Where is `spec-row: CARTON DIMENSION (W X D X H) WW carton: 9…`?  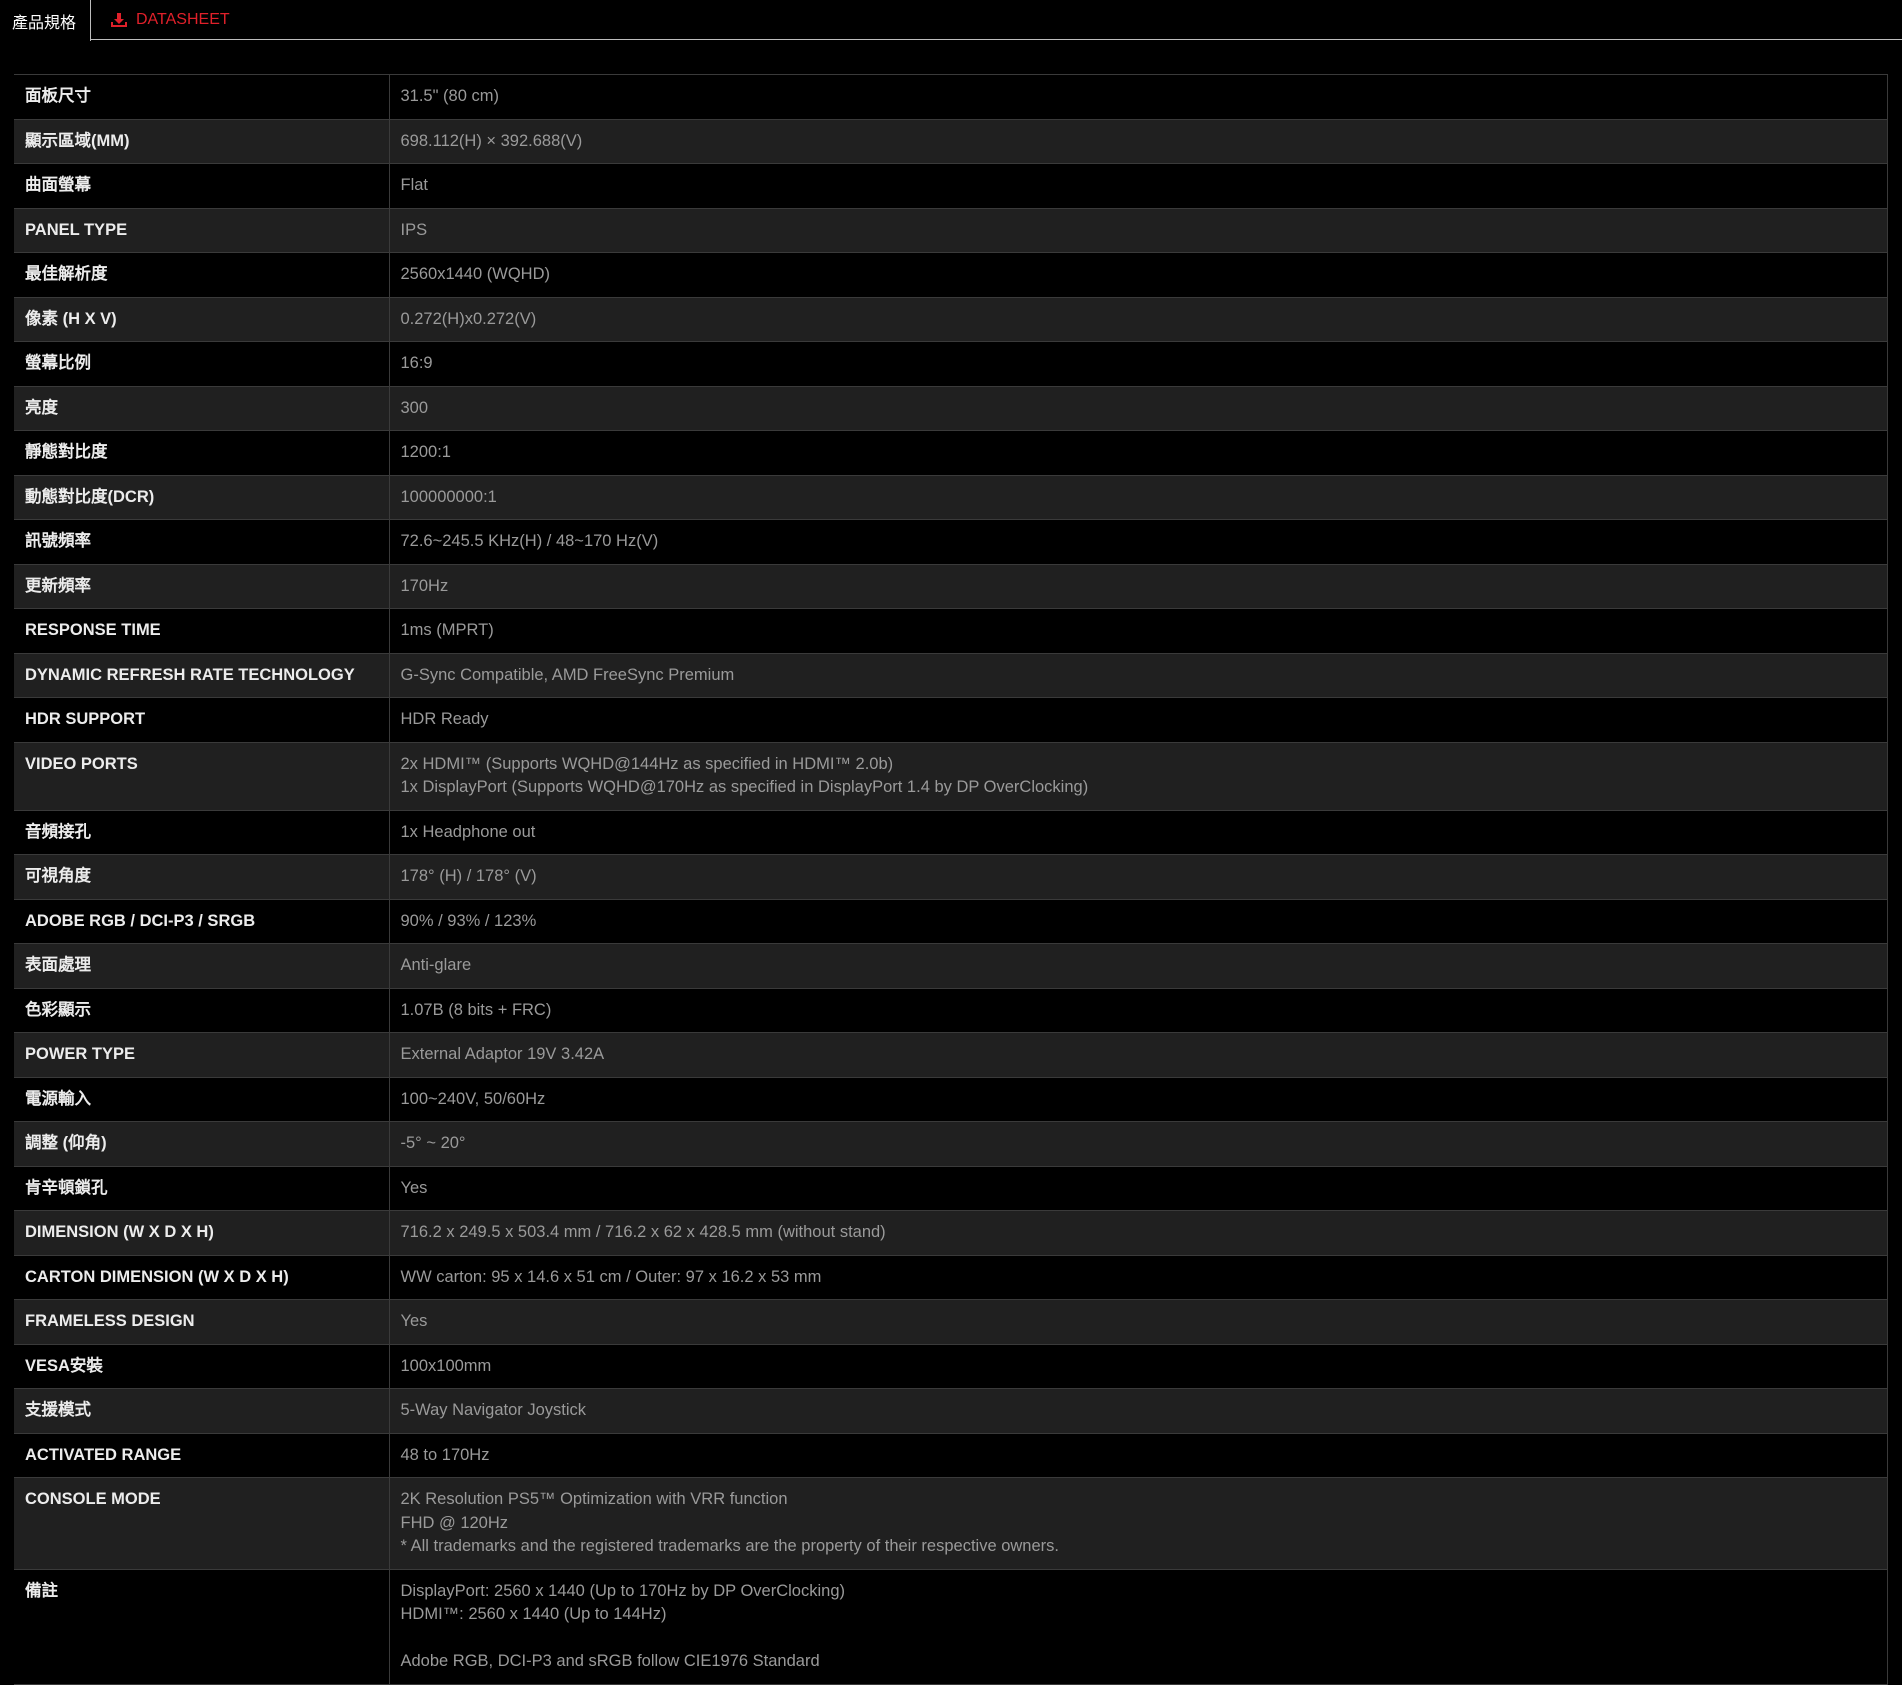
spec-row: CARTON DIMENSION (W X D X H) WW carton: 9… is located at coordinates (951, 1277).